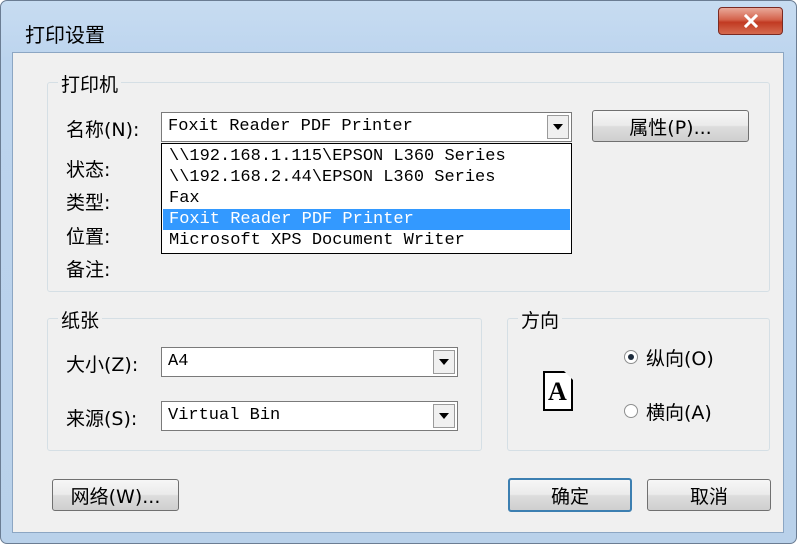 Image resolution: width=797 pixels, height=544 pixels. I want to click on paper-source-value: Virtual Bin, so click(224, 415).